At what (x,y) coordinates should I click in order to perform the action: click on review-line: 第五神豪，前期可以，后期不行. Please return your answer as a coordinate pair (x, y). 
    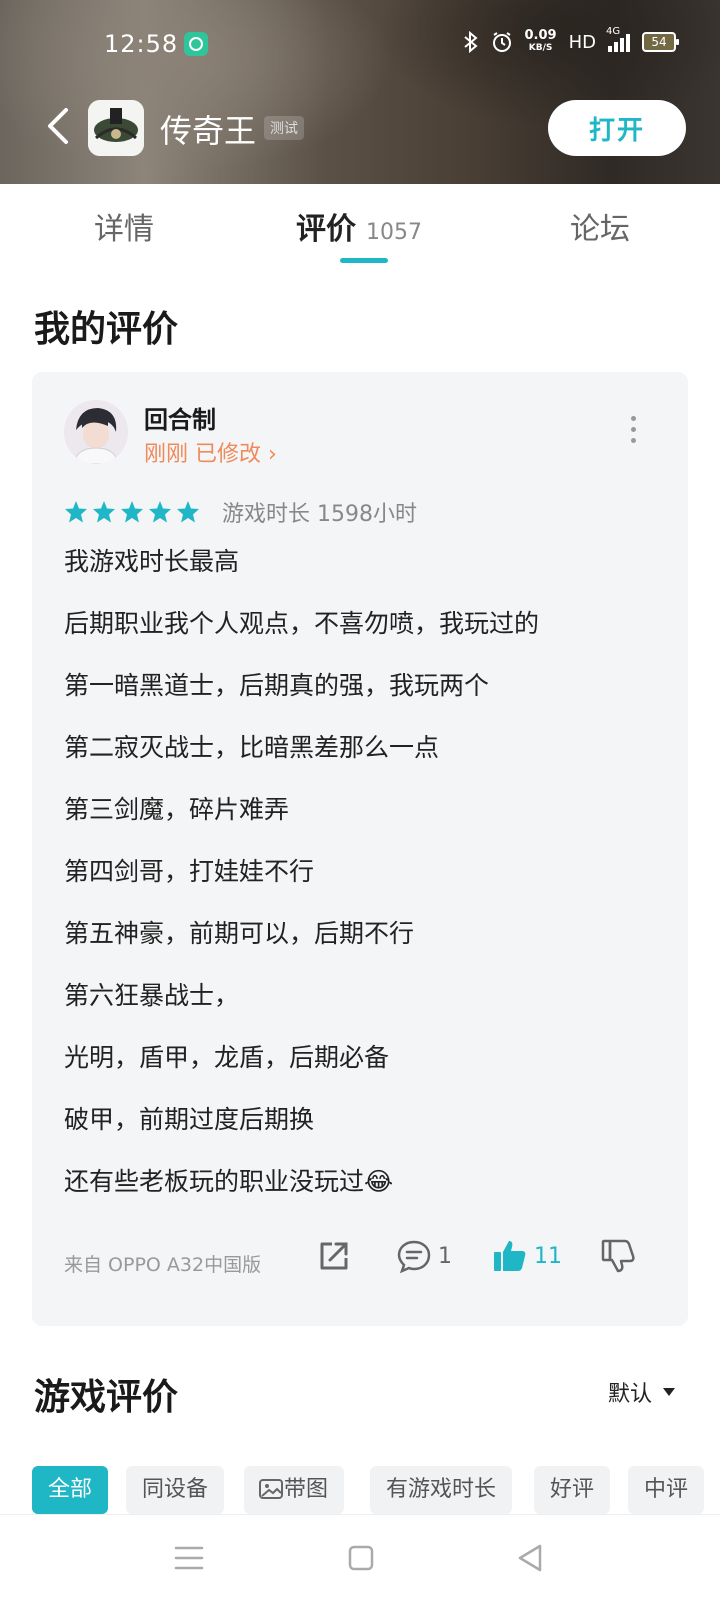
    Looking at the image, I should click on (239, 933).